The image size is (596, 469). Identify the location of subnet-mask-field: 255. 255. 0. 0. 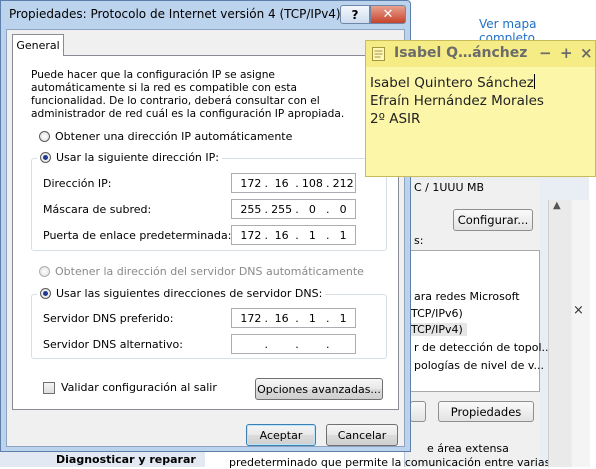
(293, 209).